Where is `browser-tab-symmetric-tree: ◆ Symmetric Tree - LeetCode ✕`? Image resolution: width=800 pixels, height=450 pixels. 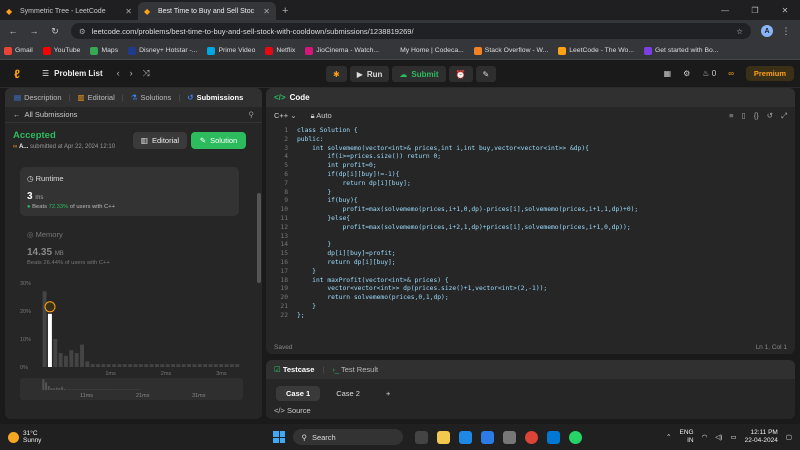 browser-tab-symmetric-tree: ◆ Symmetric Tree - LeetCode ✕ is located at coordinates (69, 11).